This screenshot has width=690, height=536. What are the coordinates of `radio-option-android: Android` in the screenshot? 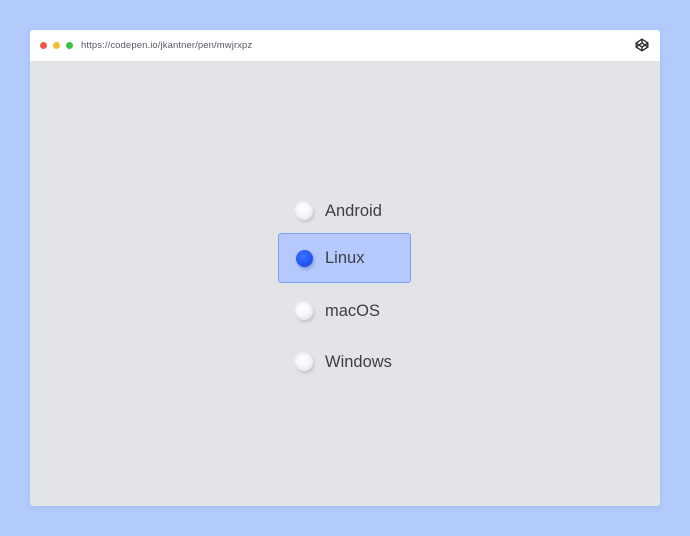 It's located at (344, 211).